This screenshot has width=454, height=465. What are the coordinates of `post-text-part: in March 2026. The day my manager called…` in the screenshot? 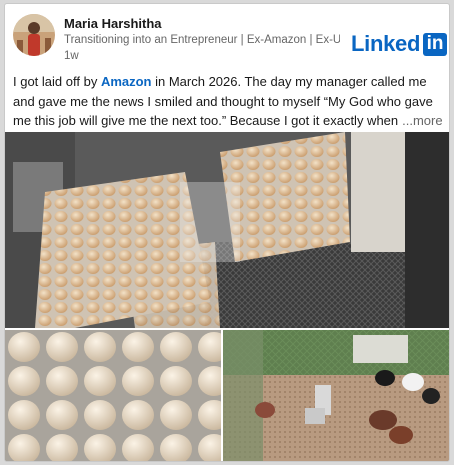 It's located at (289, 81).